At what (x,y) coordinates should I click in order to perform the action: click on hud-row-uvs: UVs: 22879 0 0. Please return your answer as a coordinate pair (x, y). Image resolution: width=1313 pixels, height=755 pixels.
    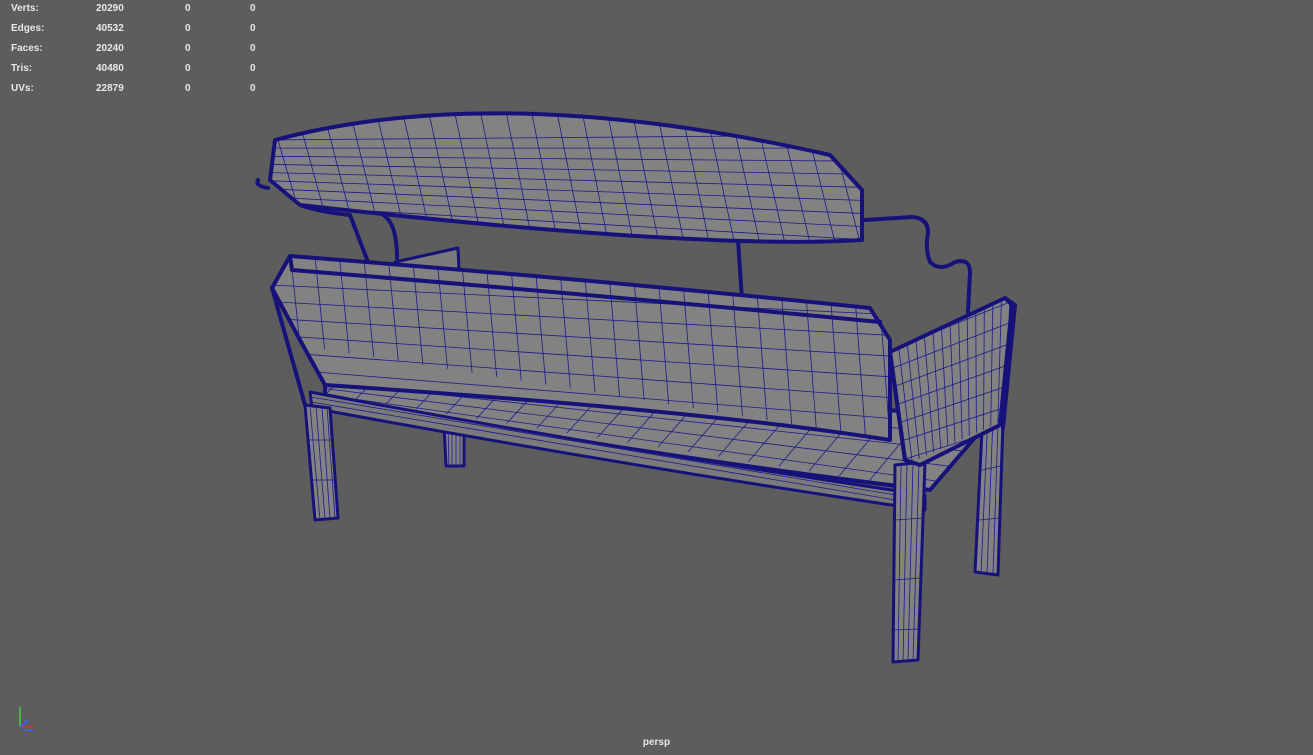
    Looking at the image, I should click on (141, 92).